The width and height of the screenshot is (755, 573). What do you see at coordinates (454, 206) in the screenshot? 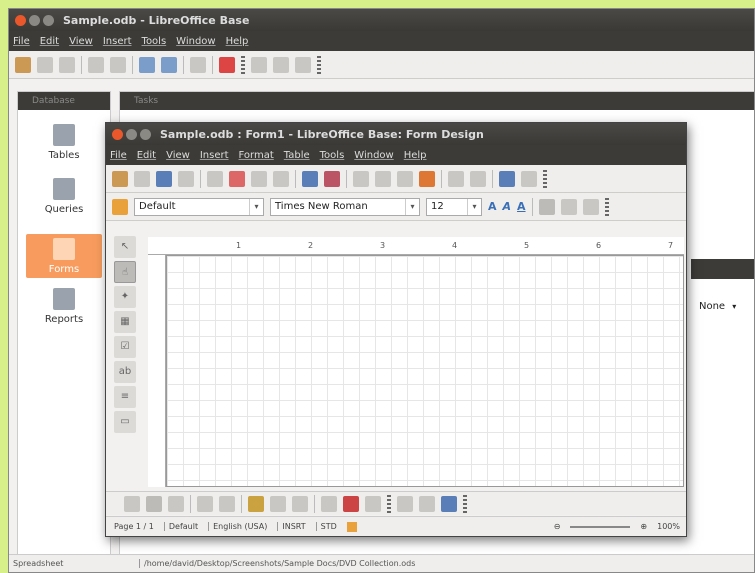
I see `font-size-combo: 12 ▾` at bounding box center [454, 206].